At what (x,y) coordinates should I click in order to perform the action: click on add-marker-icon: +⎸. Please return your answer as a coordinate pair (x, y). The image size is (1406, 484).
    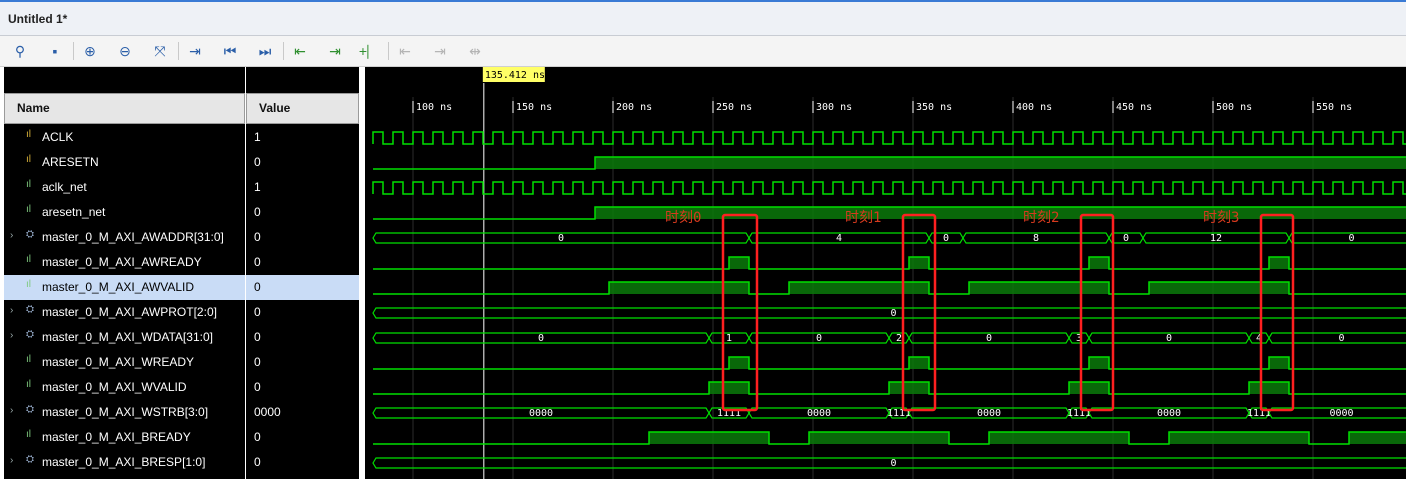
    Looking at the image, I should click on (370, 51).